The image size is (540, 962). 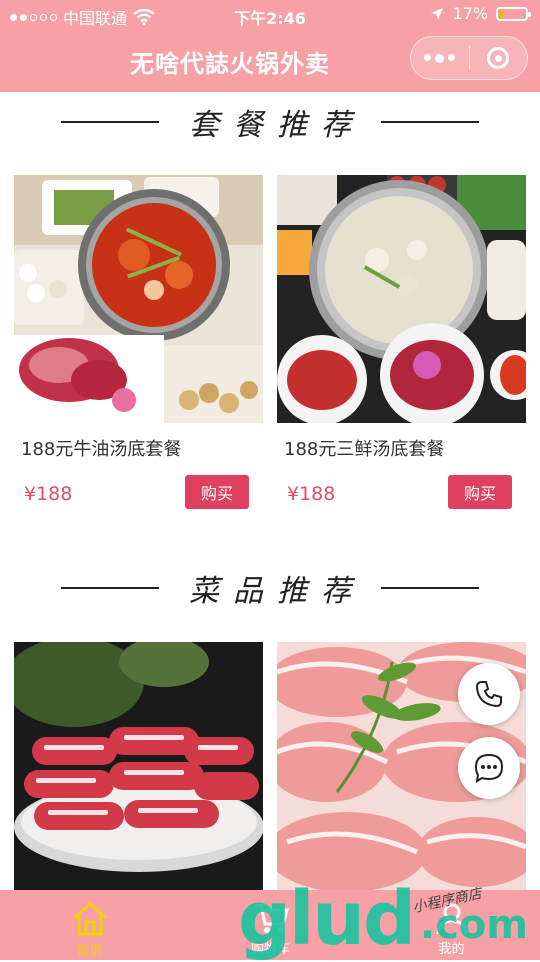 I want to click on close-miniprogram-button, so click(x=498, y=58).